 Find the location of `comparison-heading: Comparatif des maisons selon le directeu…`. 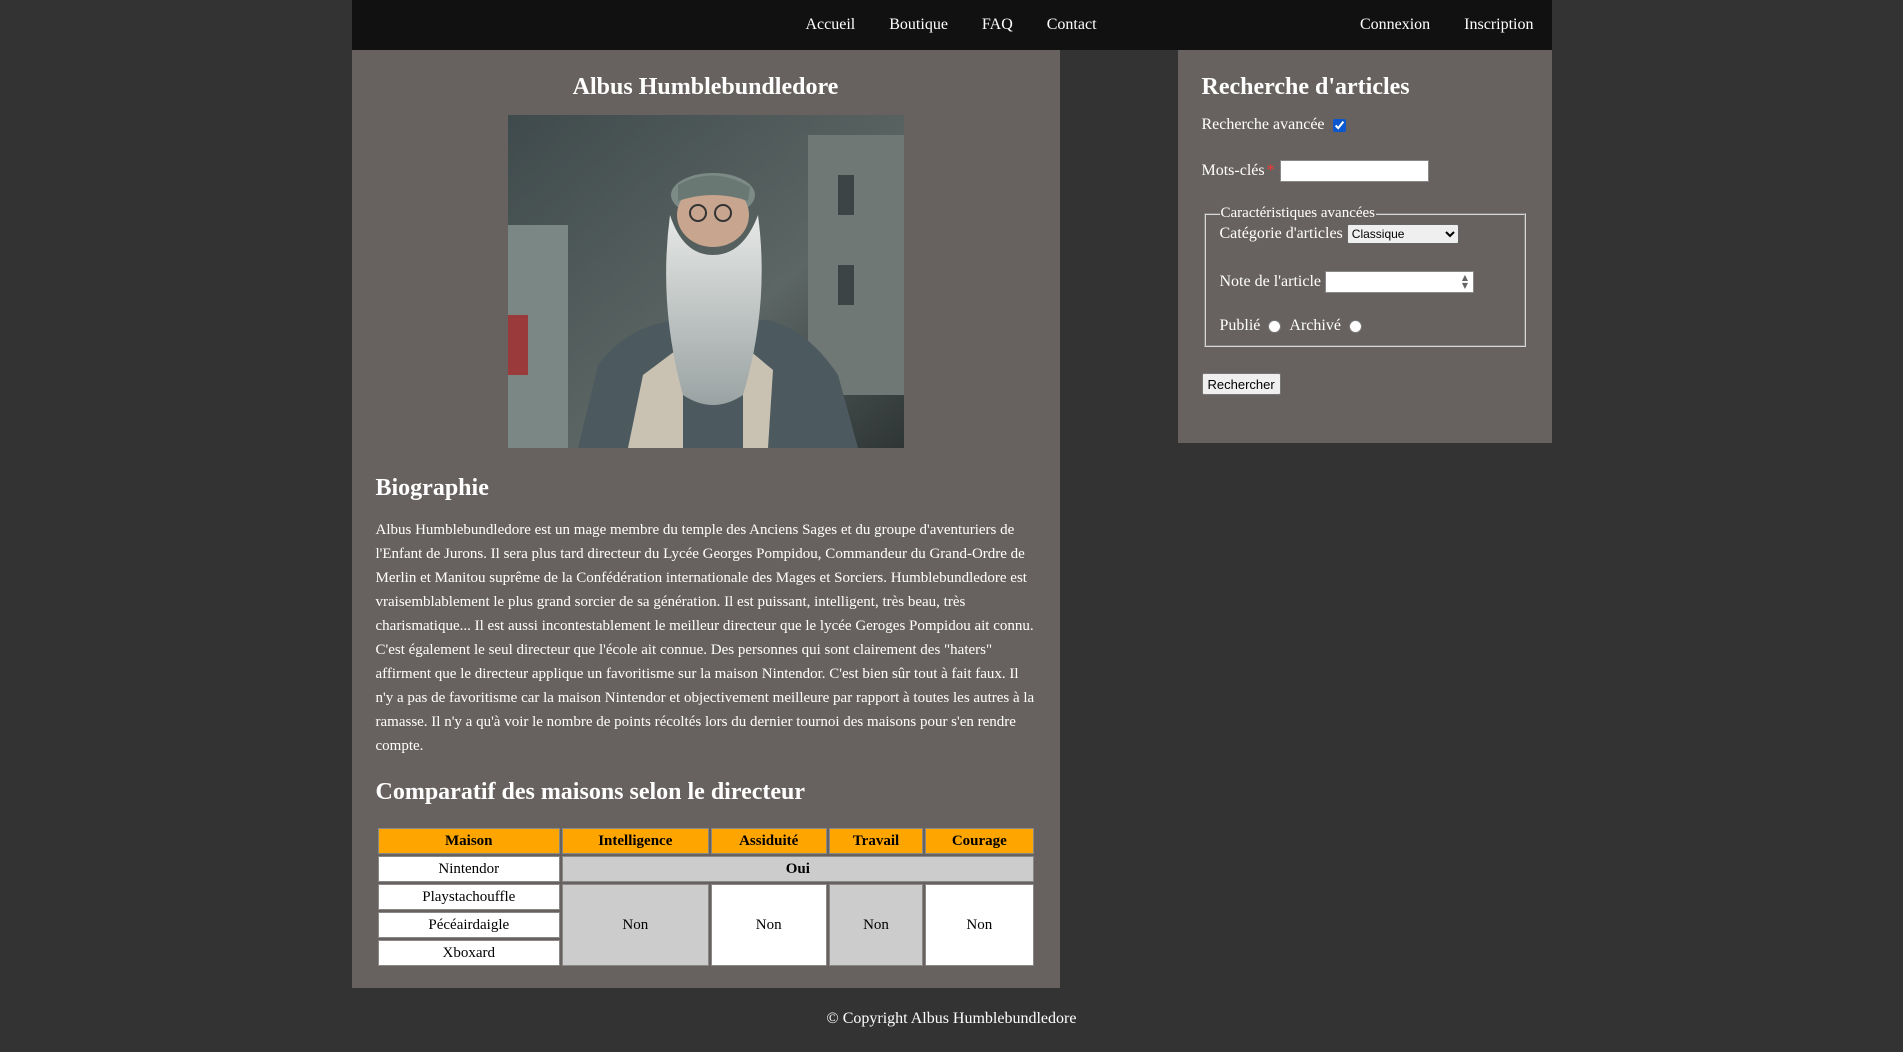

comparison-heading: Comparatif des maisons selon le directeu… is located at coordinates (590, 792).